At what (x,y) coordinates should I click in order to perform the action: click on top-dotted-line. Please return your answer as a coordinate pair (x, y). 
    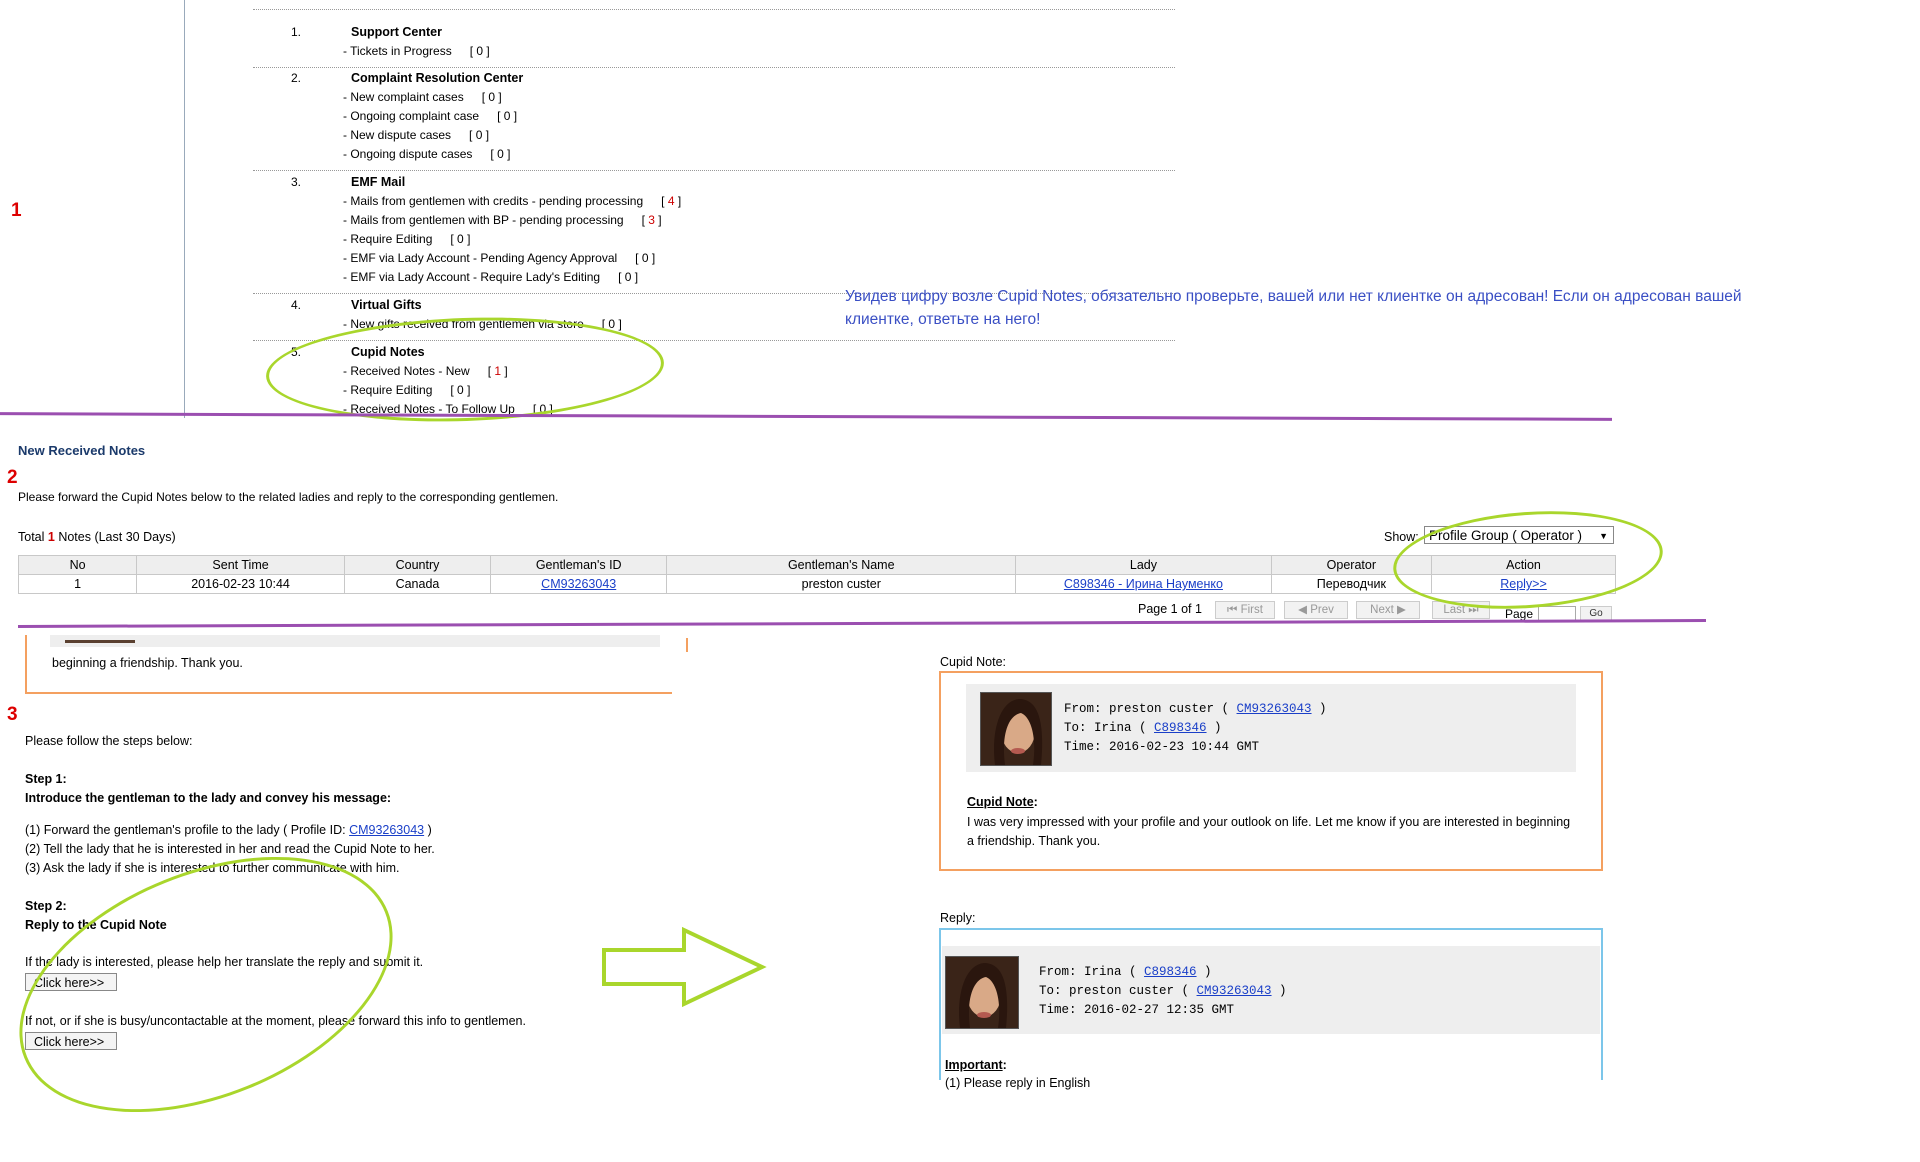
    Looking at the image, I should click on (714, 9).